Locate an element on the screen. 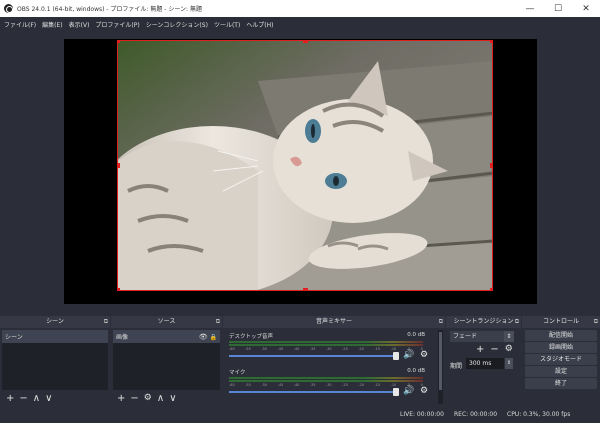 The image size is (600, 423). controls-dock: コントロール ⧉ 配信開始 録画開始 スタジオモード 設定 終了 is located at coordinates (561, 361).